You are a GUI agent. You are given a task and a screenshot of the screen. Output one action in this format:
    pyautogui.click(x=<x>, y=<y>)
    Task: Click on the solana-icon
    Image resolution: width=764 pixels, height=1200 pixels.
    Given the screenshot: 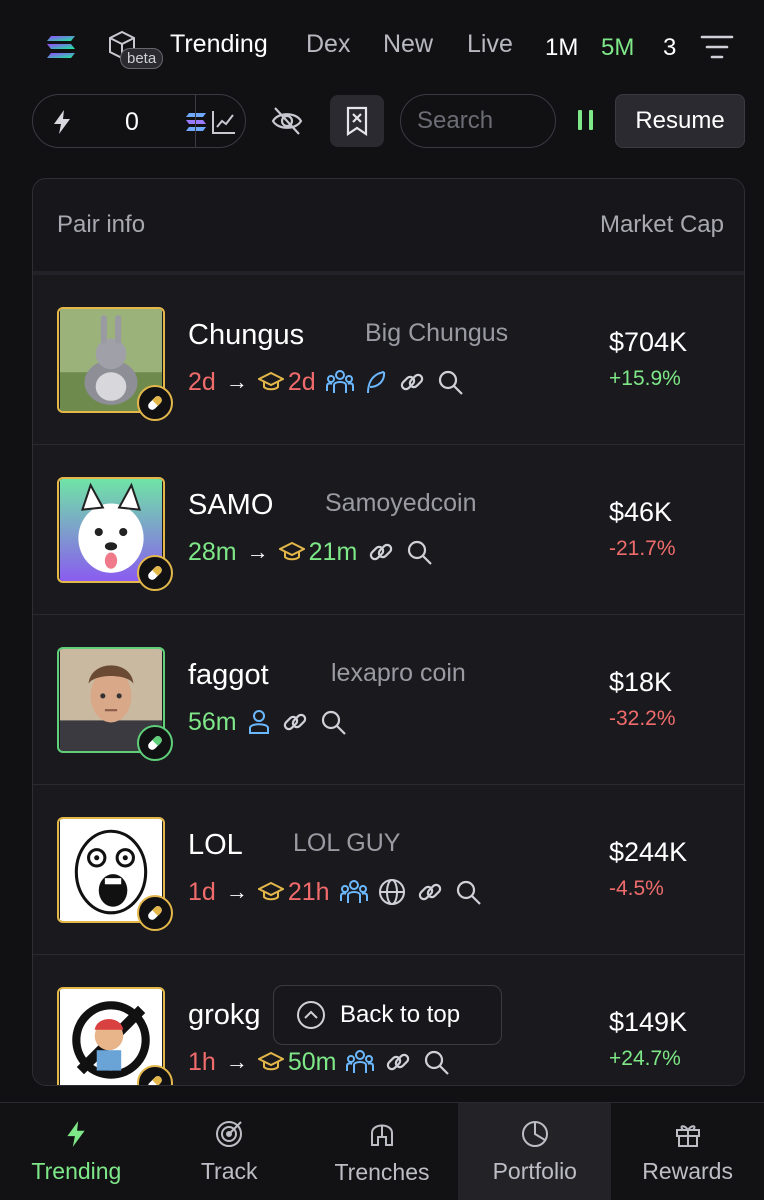 What is the action you would take?
    pyautogui.click(x=61, y=47)
    